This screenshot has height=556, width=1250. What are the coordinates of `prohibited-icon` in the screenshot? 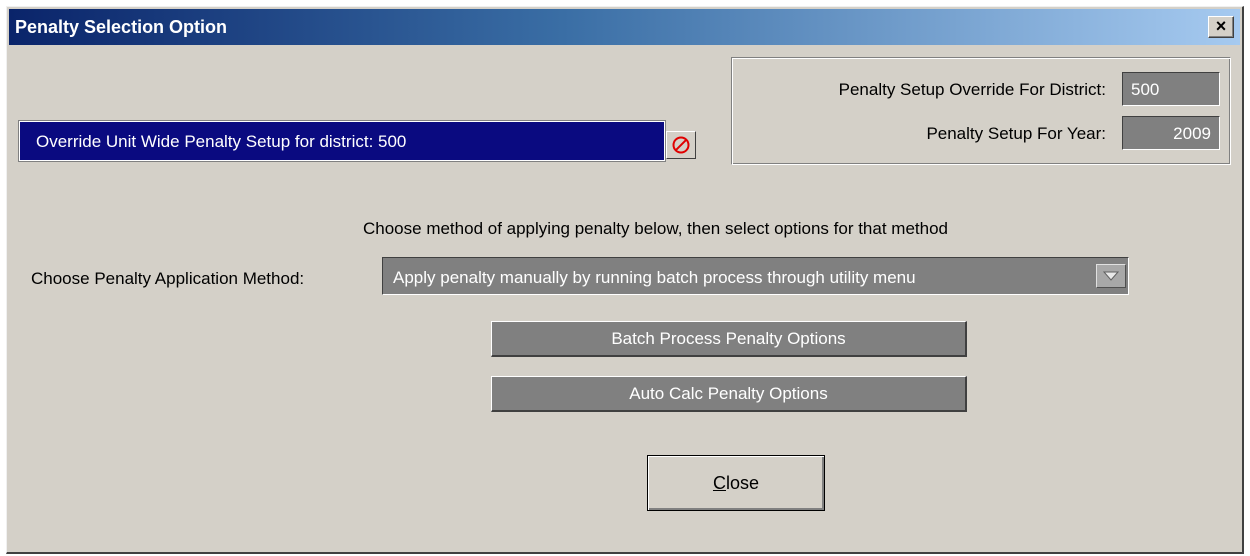 It's located at (681, 145).